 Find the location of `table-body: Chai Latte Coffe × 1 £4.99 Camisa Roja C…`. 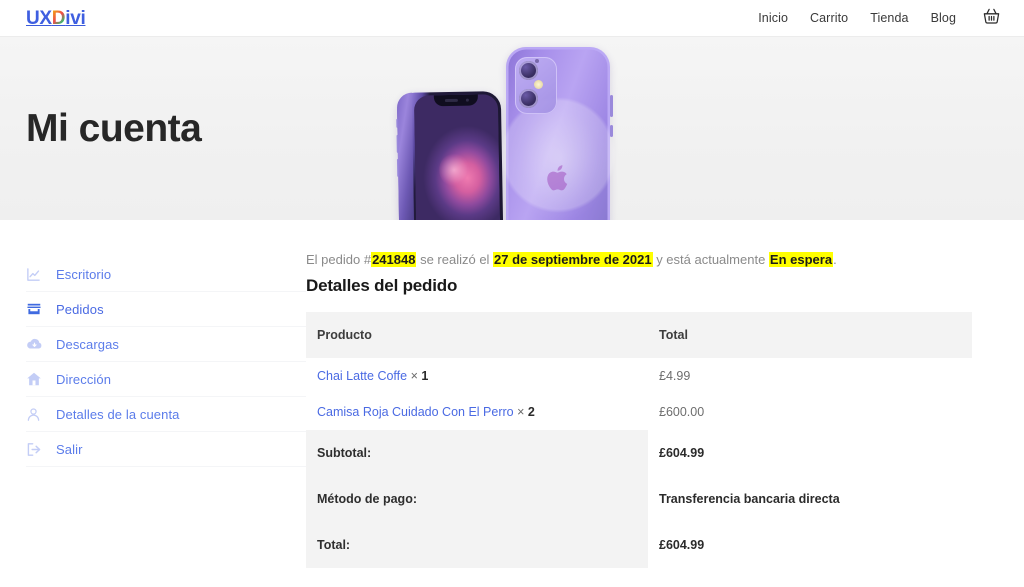

table-body: Chai Latte Coffe × 1 £4.99 Camisa Roja C… is located at coordinates (639, 394).